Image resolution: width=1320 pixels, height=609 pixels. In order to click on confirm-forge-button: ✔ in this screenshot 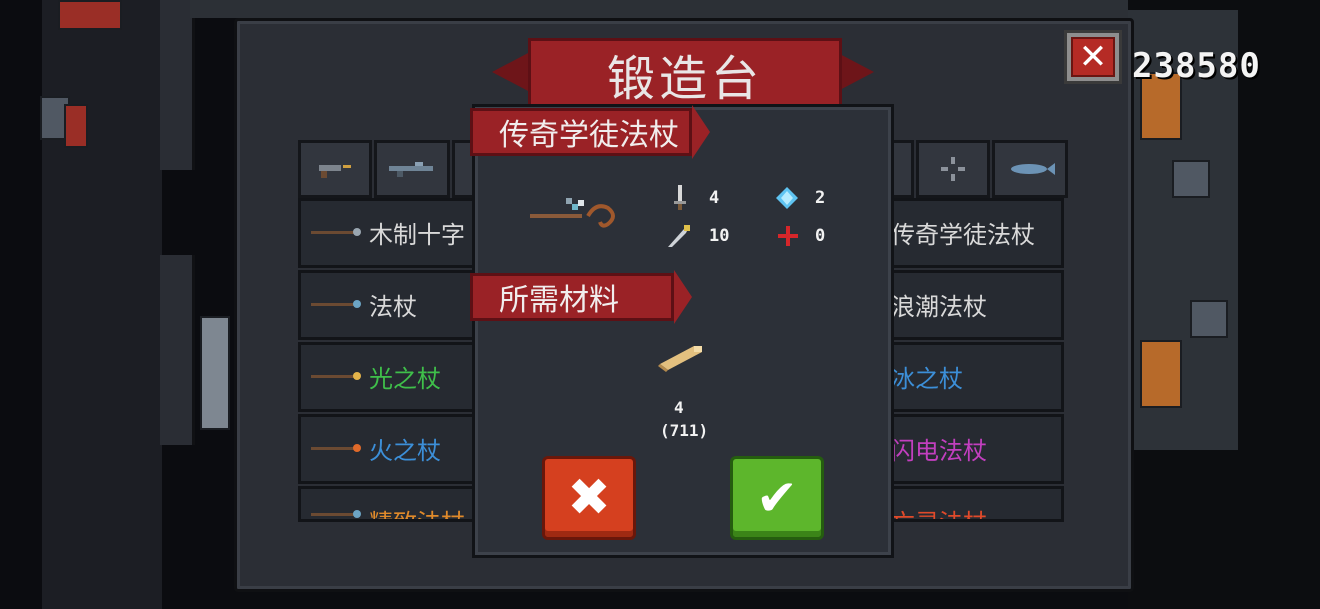, I will do `click(777, 498)`.